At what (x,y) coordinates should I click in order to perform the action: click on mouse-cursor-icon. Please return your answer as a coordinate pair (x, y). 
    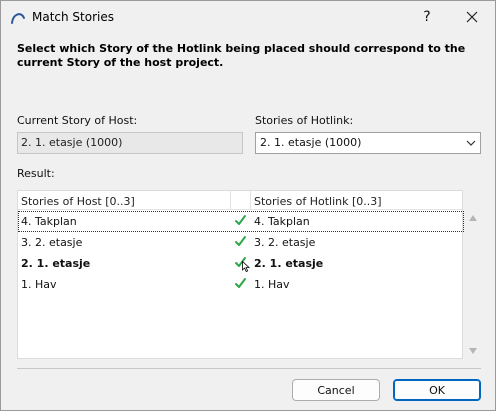
    Looking at the image, I should click on (246, 266).